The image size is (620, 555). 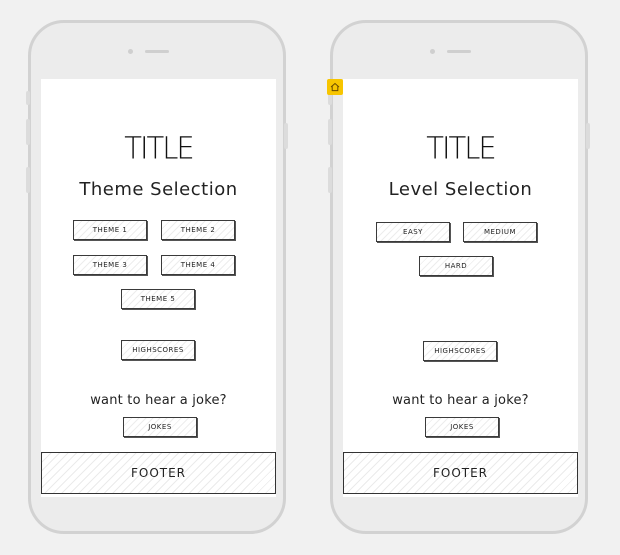 I want to click on theme-2-button: THEME 2, so click(x=198, y=230).